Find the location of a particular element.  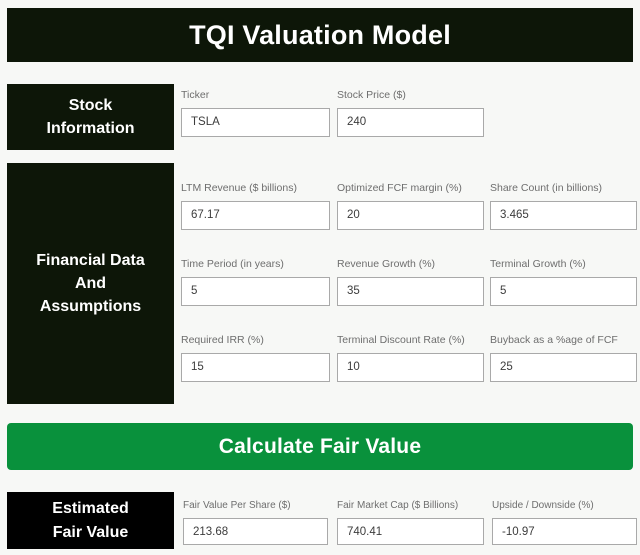

calculate-fair-value-button: Calculate Fair Value is located at coordinates (320, 446).